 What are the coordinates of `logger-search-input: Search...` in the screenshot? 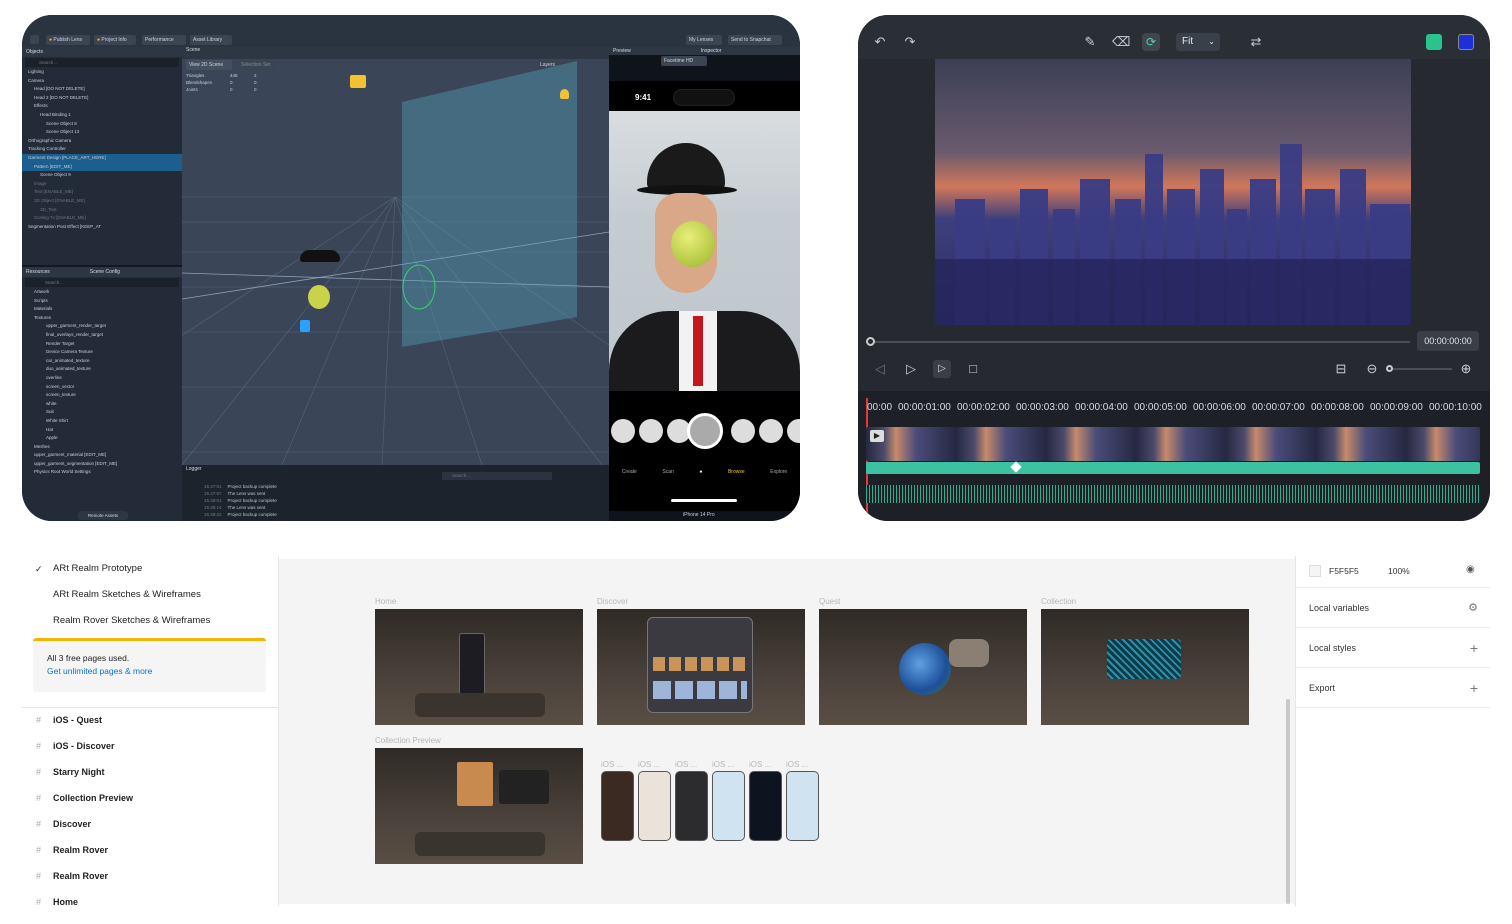 It's located at (497, 476).